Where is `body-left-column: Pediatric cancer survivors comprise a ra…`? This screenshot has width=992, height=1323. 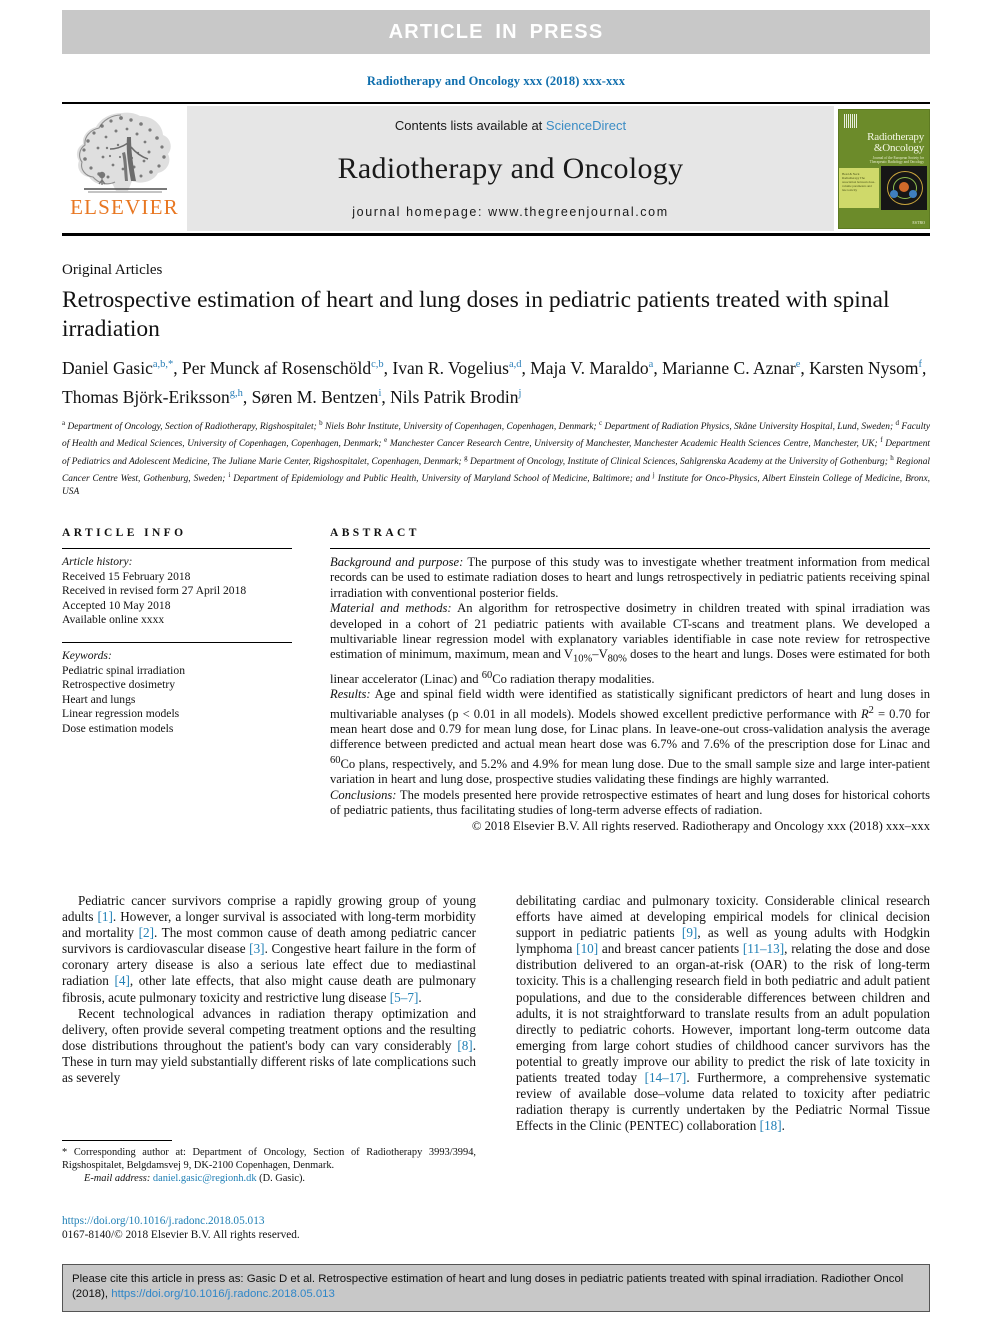
body-left-column: Pediatric cancer survivors comprise a ra… is located at coordinates (269, 989).